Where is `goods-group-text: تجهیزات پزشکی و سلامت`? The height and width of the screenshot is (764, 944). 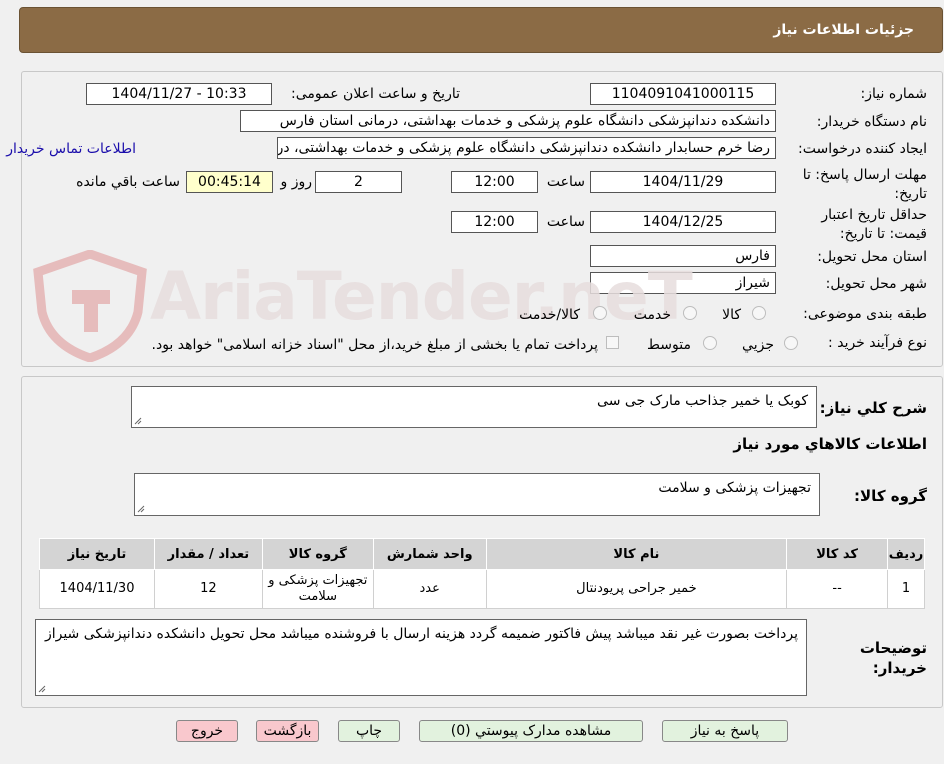
goods-group-text: تجهیزات پزشکی و سلامت is located at coordinates (734, 488).